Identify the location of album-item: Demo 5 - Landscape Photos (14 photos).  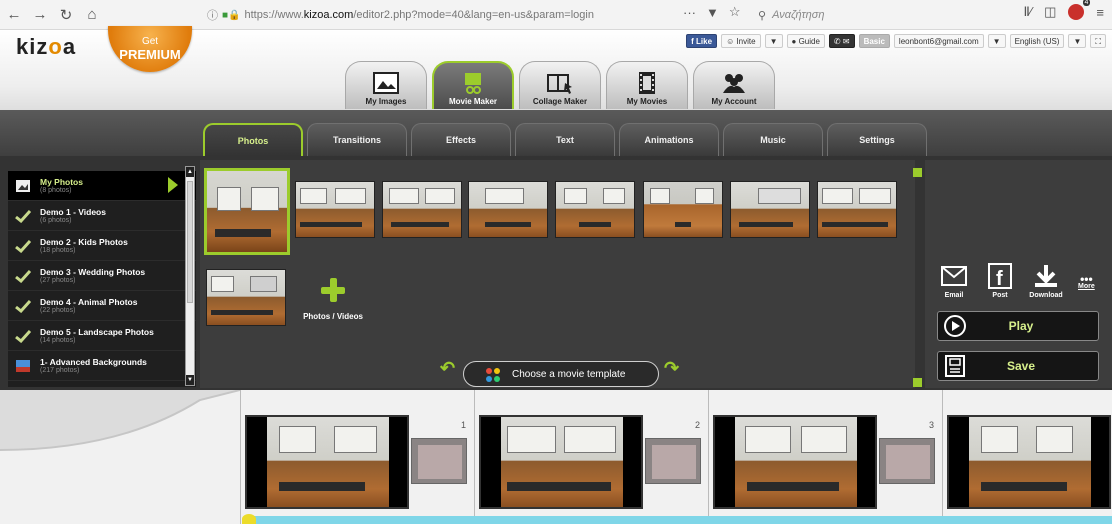
(102, 336).